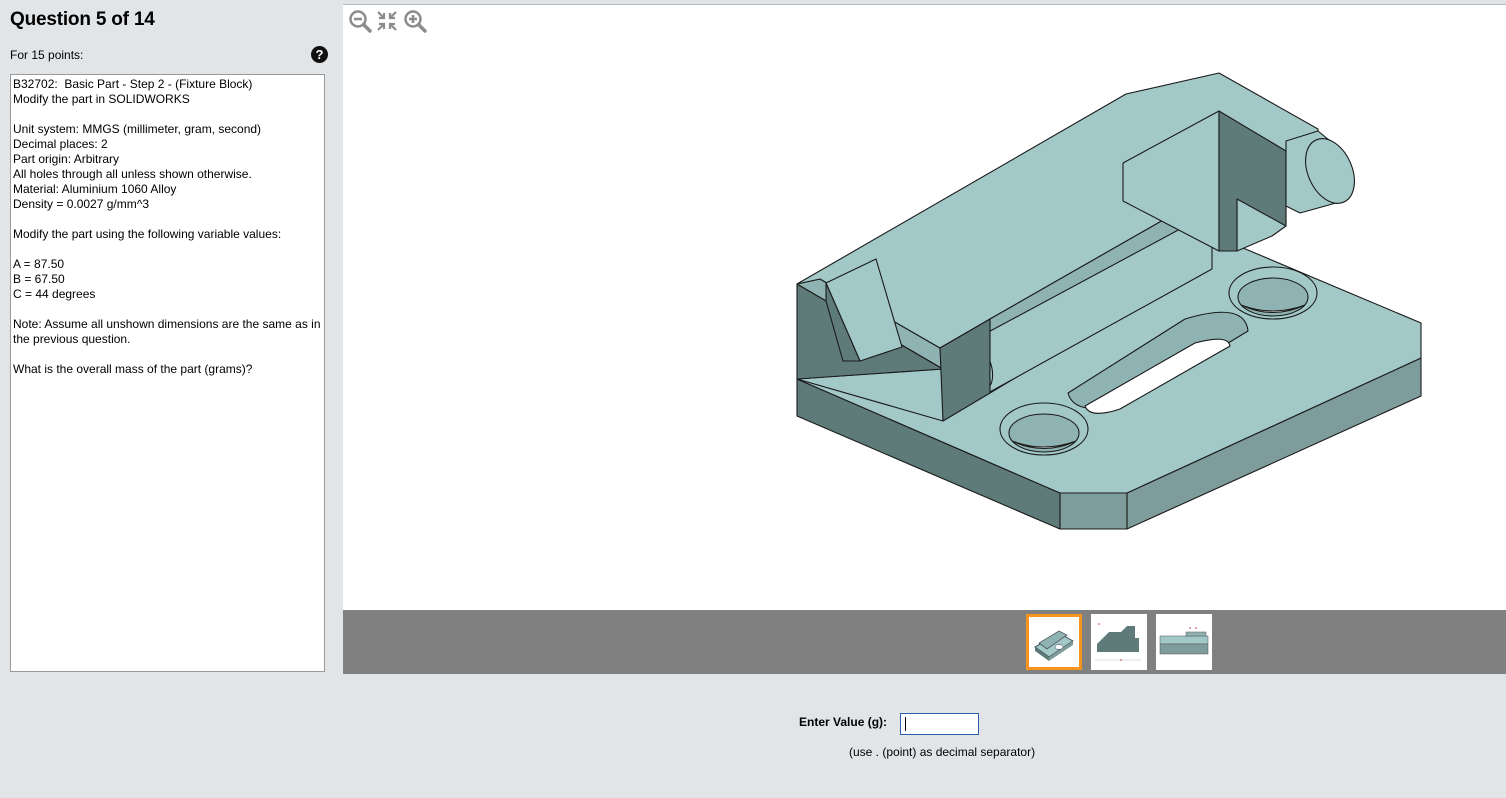  Describe the element at coordinates (66, 159) in the screenshot. I see `question-line: Part origin: Arbitrary` at that location.